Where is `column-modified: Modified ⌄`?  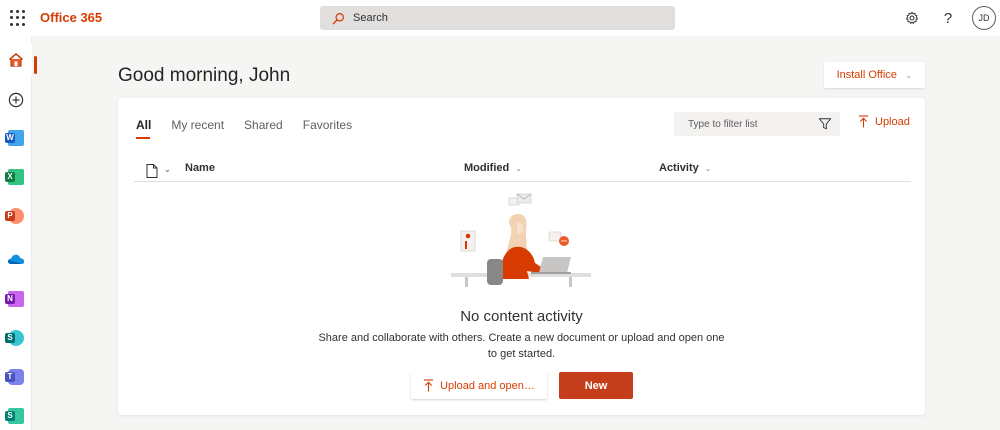 column-modified: Modified ⌄ is located at coordinates (493, 168).